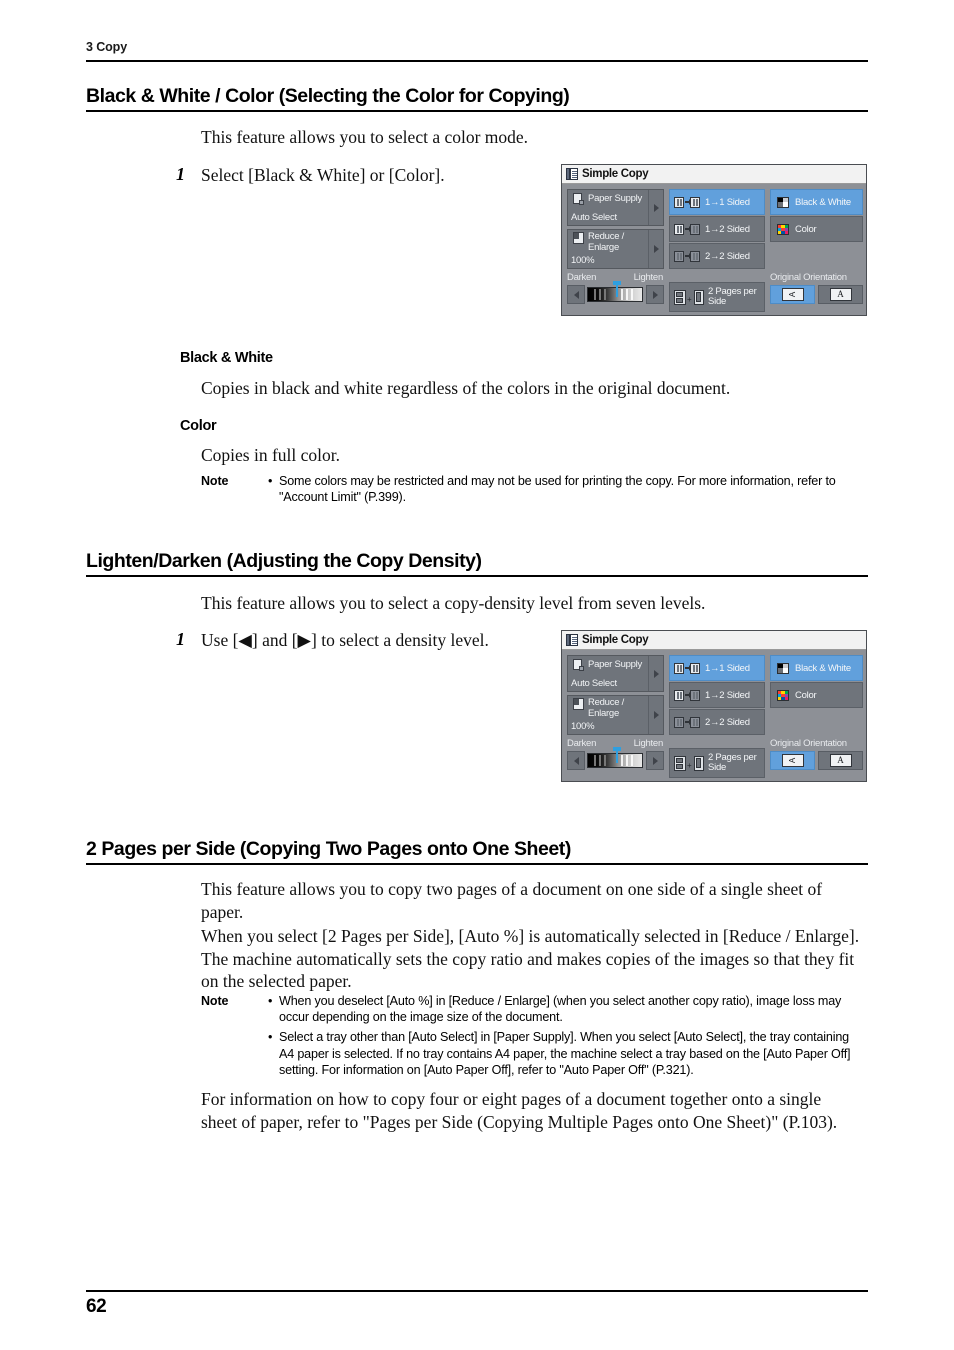  Describe the element at coordinates (615, 198) in the screenshot. I see `paper-supply-label: Paper Supply` at that location.